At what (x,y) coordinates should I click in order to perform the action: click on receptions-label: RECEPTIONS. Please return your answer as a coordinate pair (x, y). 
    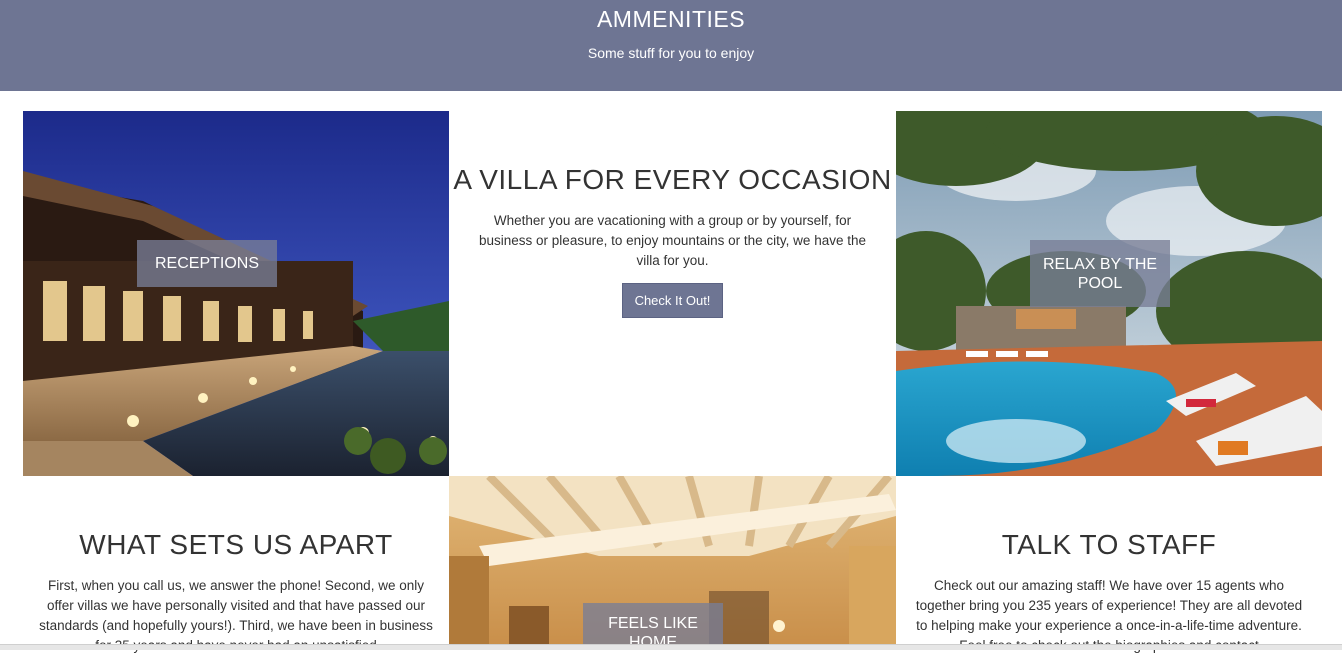
    Looking at the image, I should click on (207, 263).